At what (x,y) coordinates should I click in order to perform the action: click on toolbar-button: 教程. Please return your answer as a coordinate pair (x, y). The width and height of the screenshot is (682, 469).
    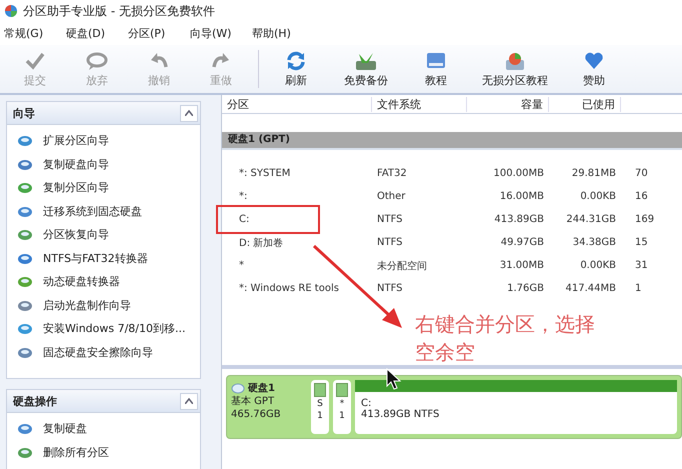
    Looking at the image, I should click on (436, 69).